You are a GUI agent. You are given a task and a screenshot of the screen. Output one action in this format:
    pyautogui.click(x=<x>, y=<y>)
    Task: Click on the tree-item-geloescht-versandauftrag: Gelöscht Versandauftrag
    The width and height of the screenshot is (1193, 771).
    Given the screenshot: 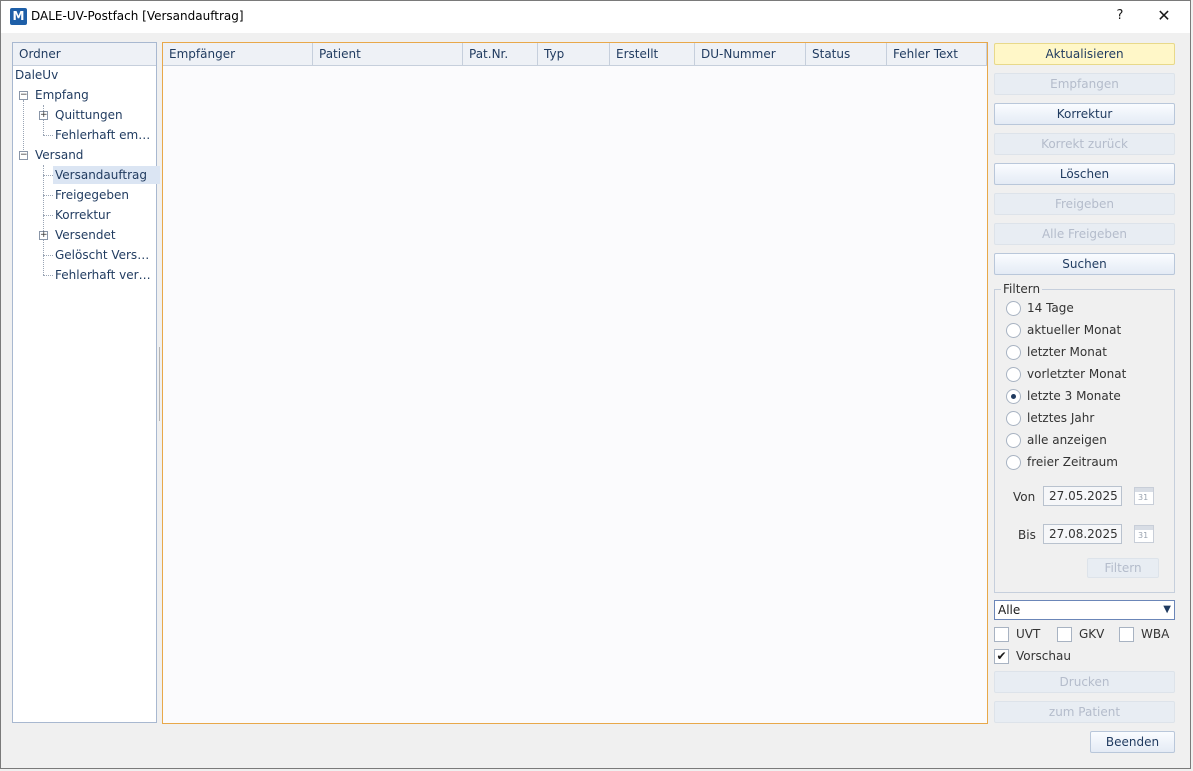 What is the action you would take?
    pyautogui.click(x=104, y=255)
    